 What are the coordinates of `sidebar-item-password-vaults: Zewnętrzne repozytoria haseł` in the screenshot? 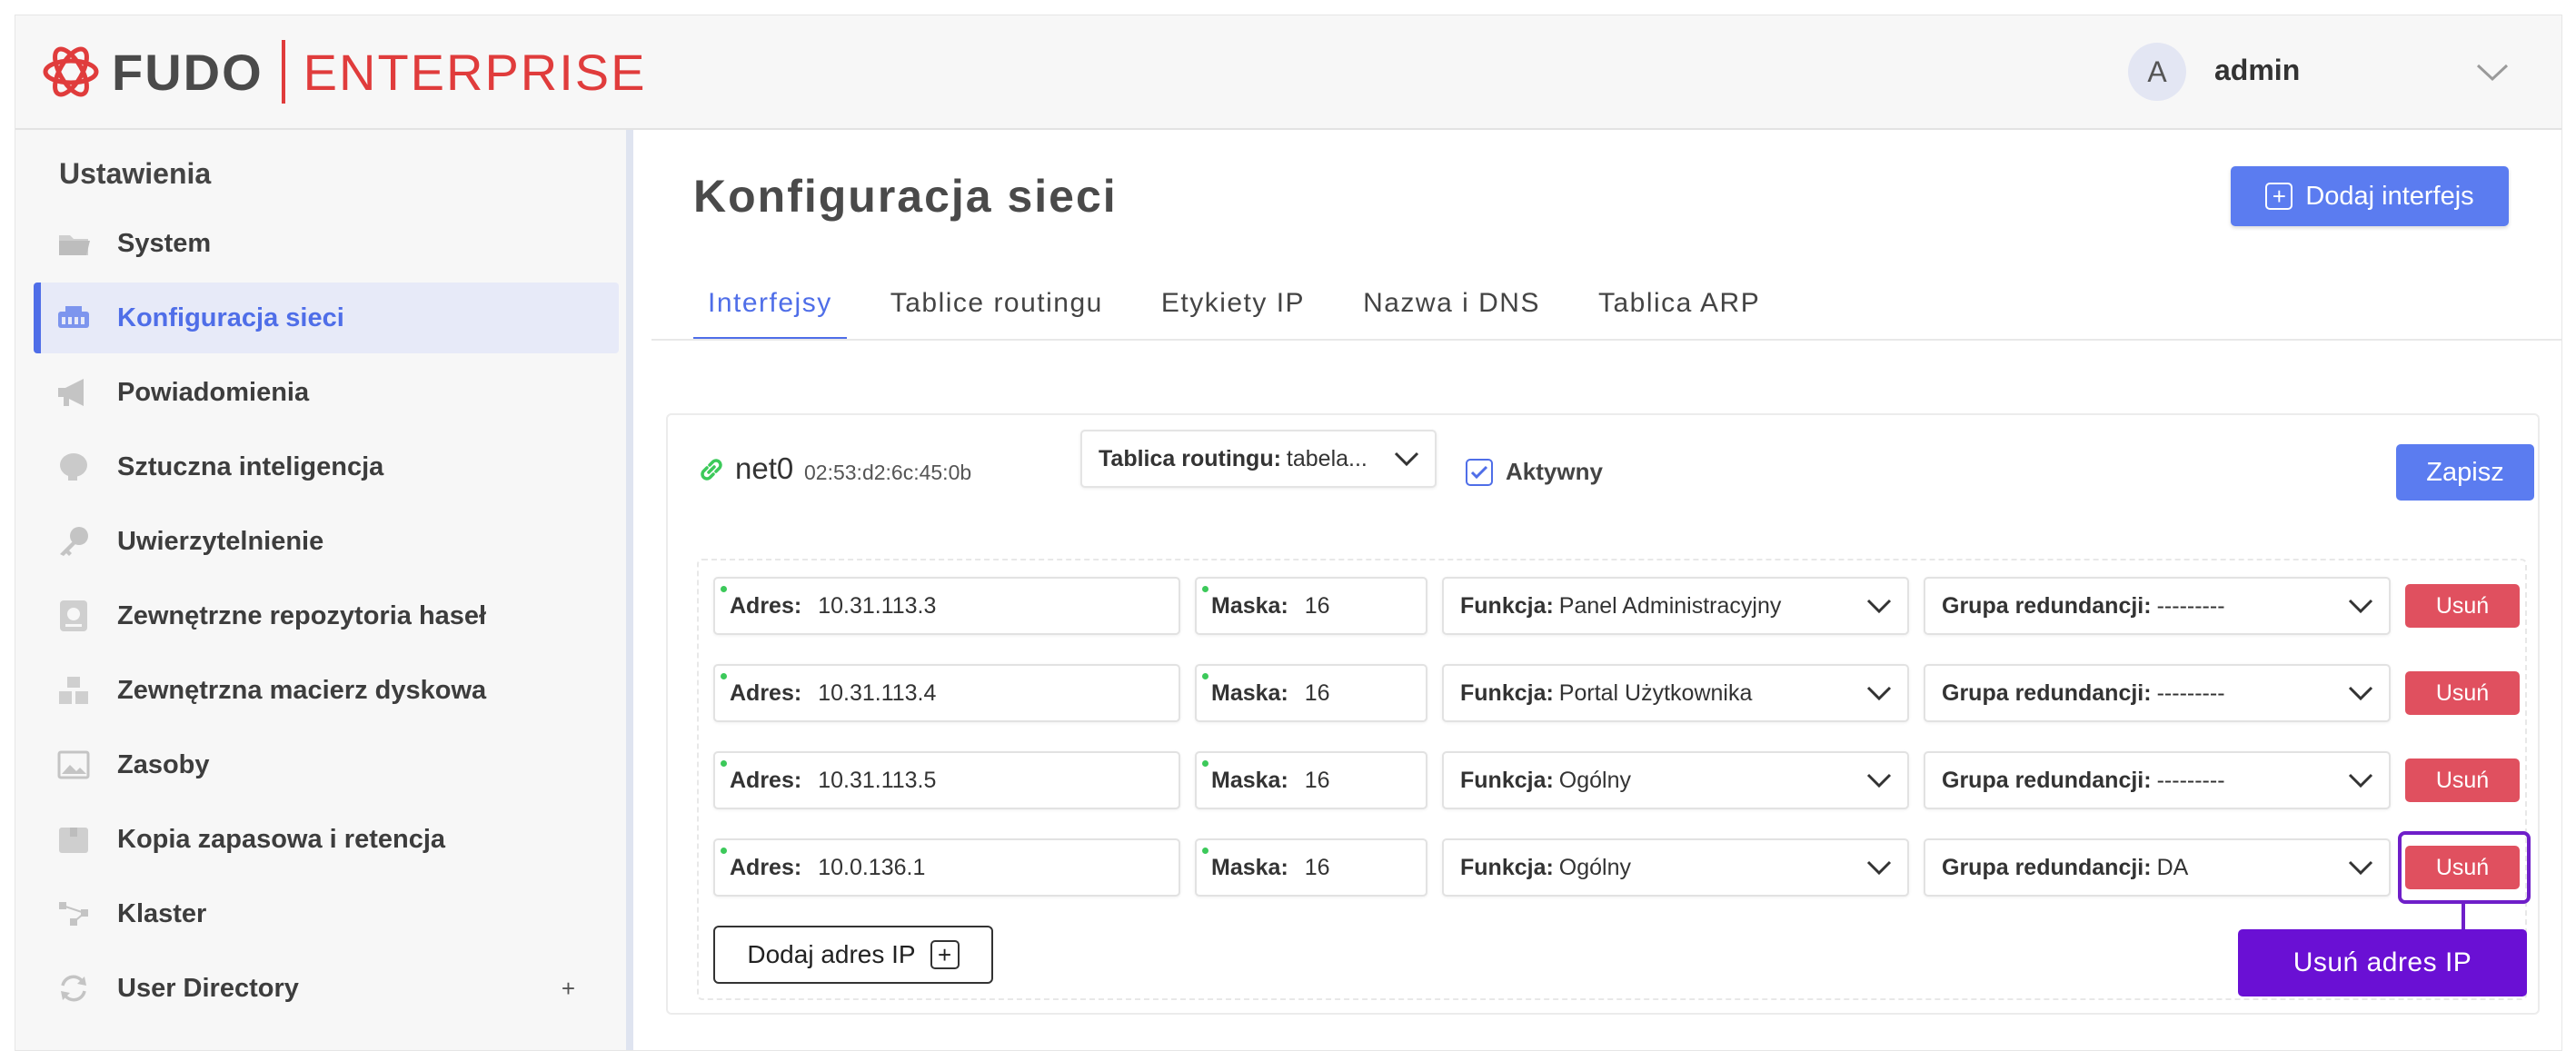 It's located at (326, 615).